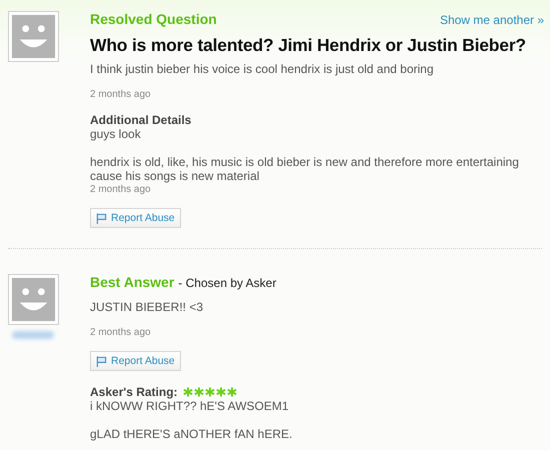 This screenshot has width=550, height=450. I want to click on chosen-label: - Chosen by Asker, so click(227, 283).